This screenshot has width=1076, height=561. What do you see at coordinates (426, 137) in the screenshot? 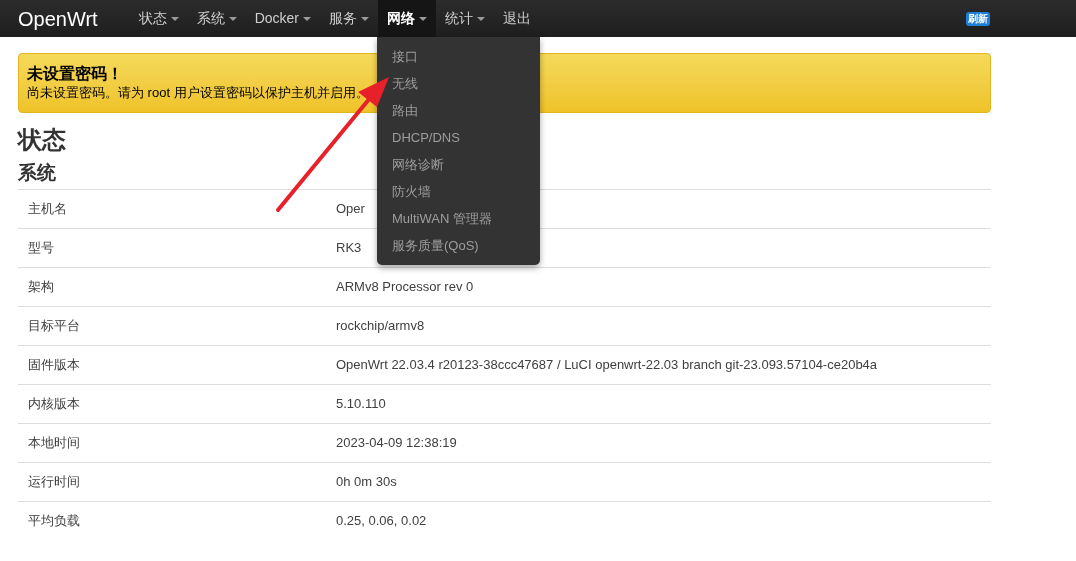
I see `dropdown-item: DHCP/DNS` at bounding box center [426, 137].